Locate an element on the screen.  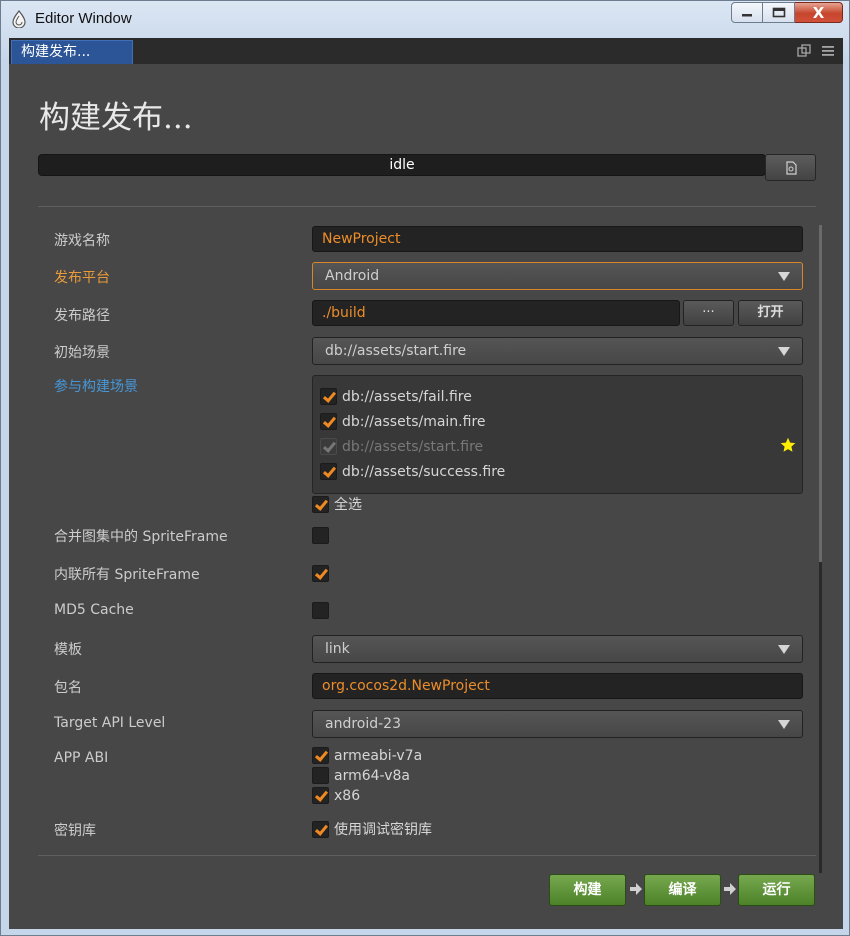
template-label: 模板 is located at coordinates (68, 650).